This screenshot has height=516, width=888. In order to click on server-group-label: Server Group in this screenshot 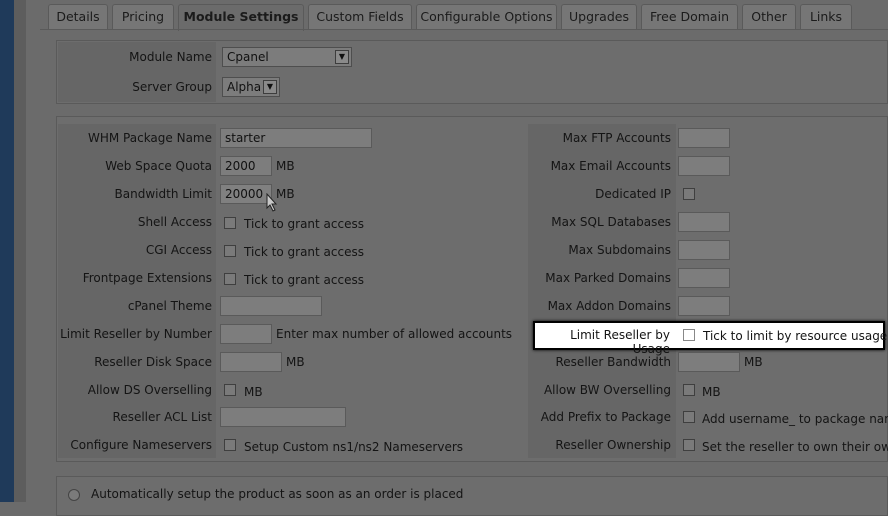, I will do `click(172, 87)`.